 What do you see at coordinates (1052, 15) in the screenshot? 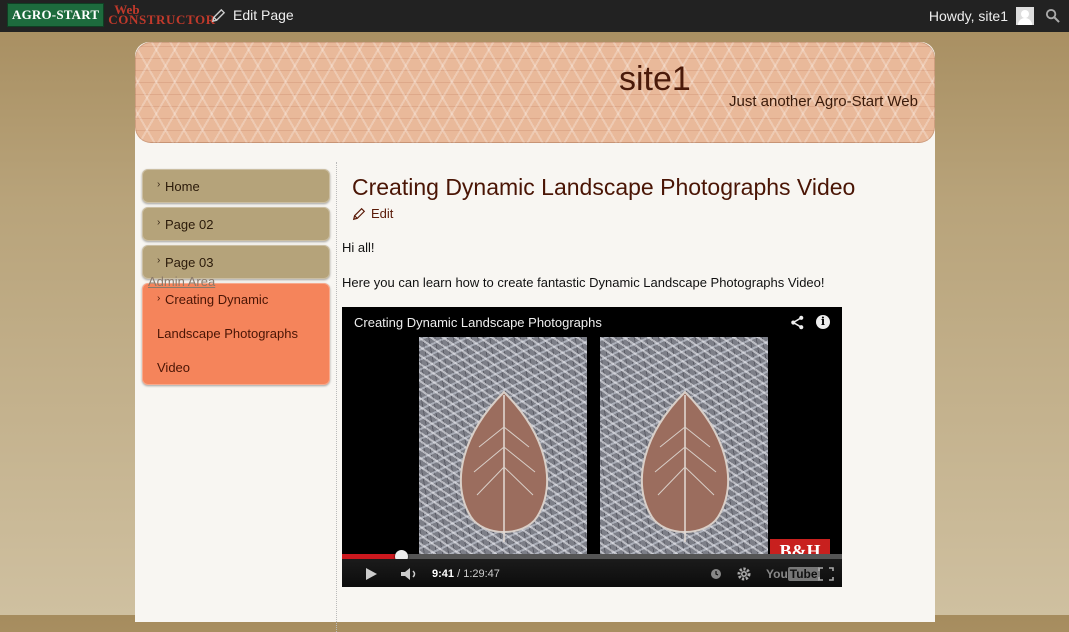
I see `search-icon` at bounding box center [1052, 15].